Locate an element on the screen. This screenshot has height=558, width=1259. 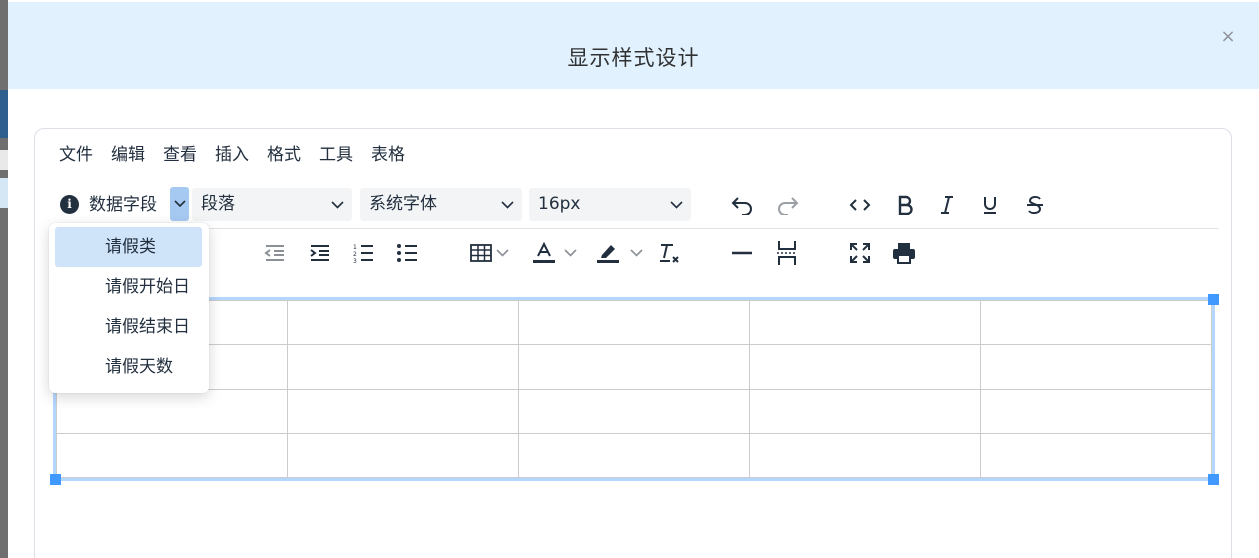
source-code-icon is located at coordinates (860, 205).